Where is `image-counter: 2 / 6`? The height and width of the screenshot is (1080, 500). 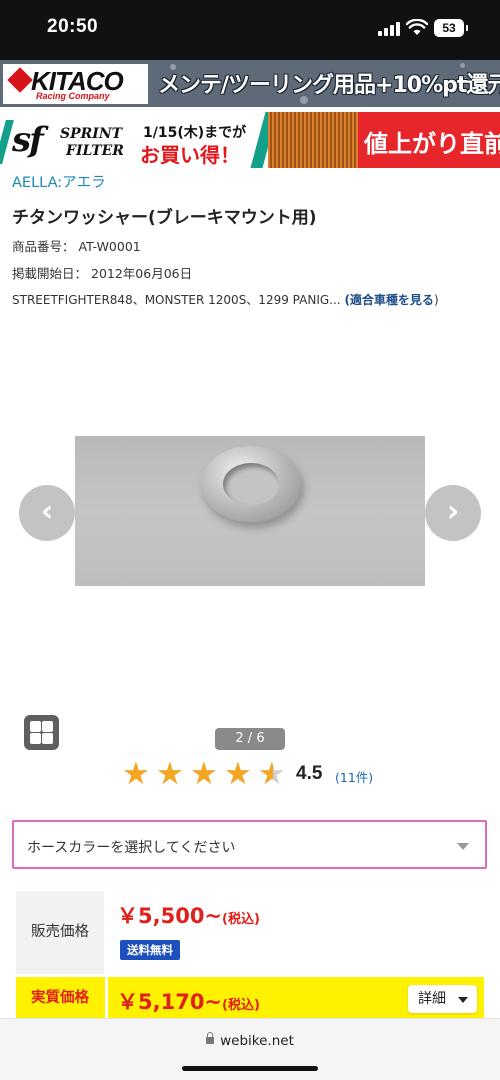
image-counter: 2 / 6 is located at coordinates (250, 739).